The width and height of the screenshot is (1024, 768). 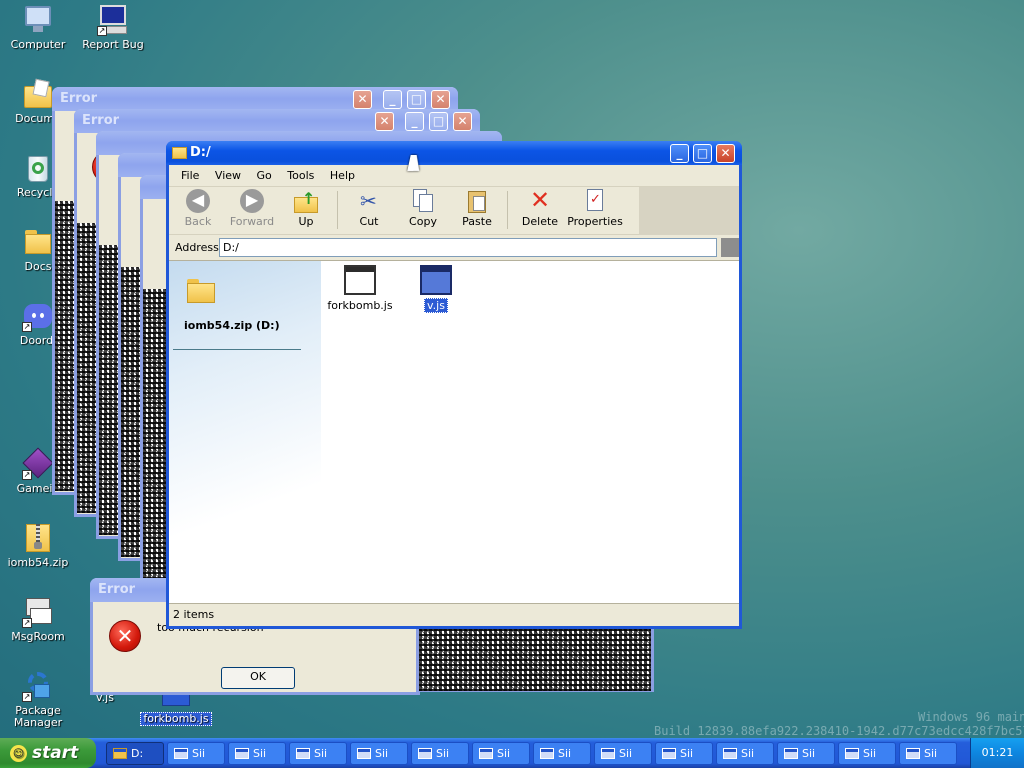 I want to click on menu-go: Go, so click(x=264, y=175).